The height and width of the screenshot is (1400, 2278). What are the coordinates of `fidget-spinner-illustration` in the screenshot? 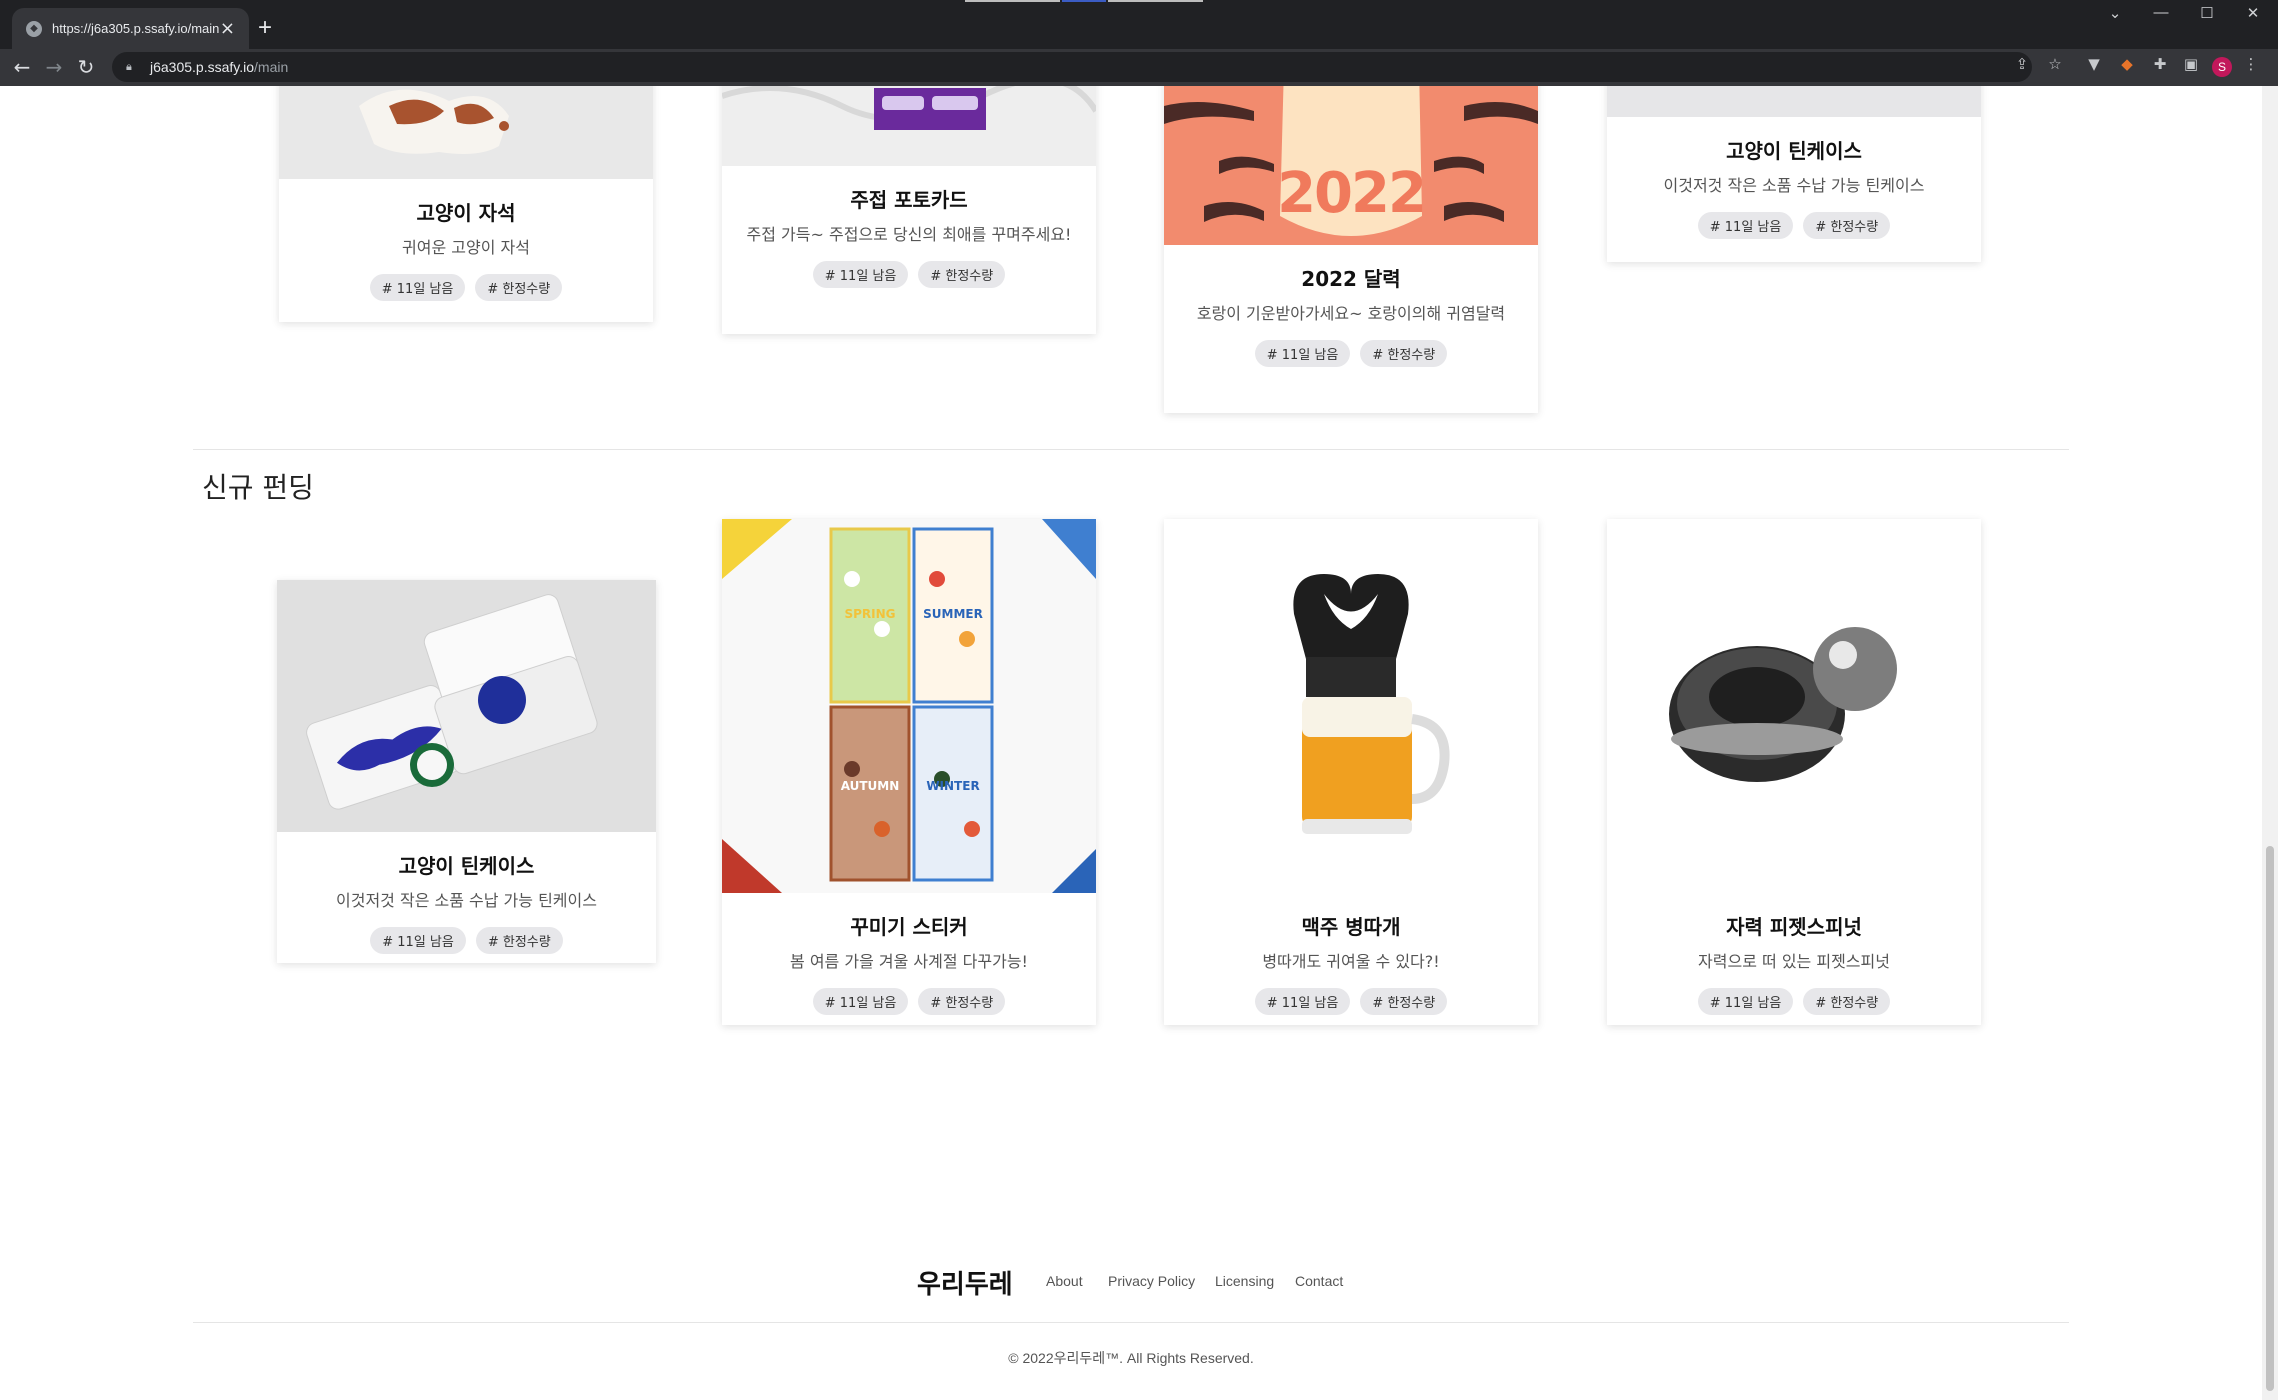 It's located at (1794, 706).